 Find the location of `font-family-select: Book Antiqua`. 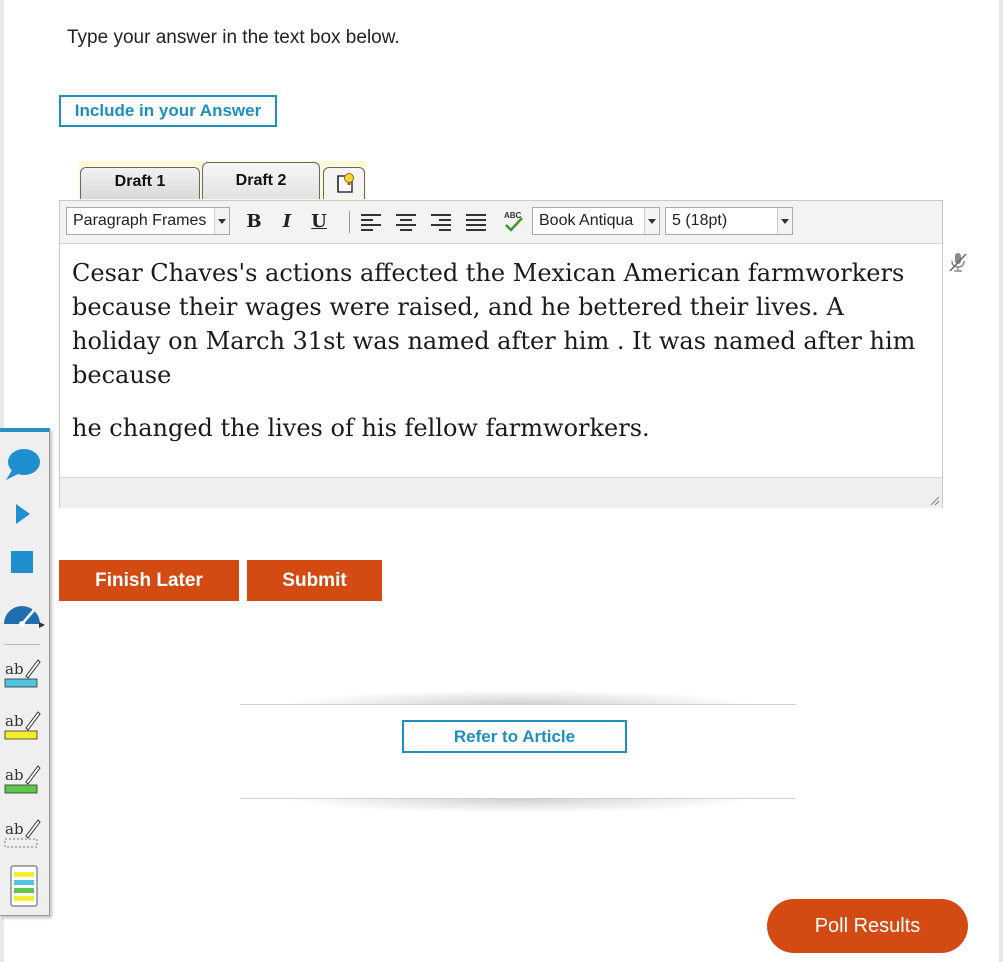

font-family-select: Book Antiqua is located at coordinates (596, 221).